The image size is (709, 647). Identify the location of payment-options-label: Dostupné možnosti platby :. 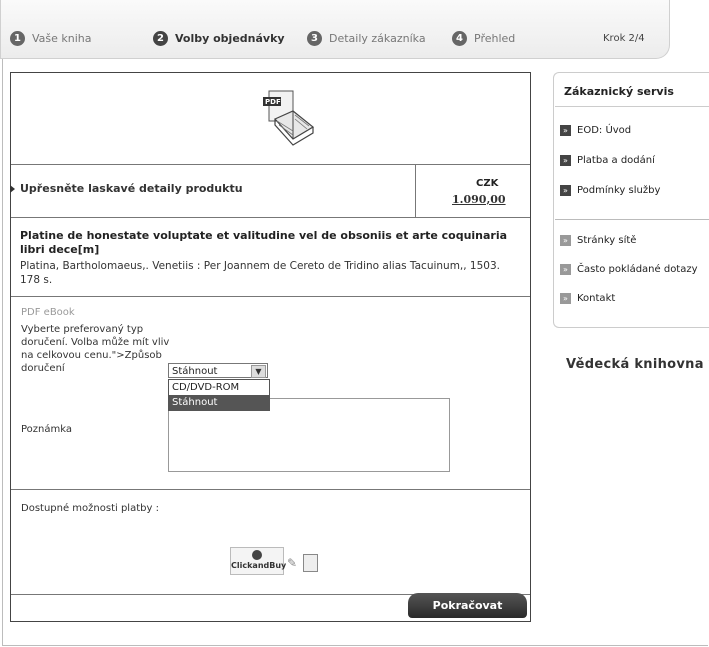
(90, 508).